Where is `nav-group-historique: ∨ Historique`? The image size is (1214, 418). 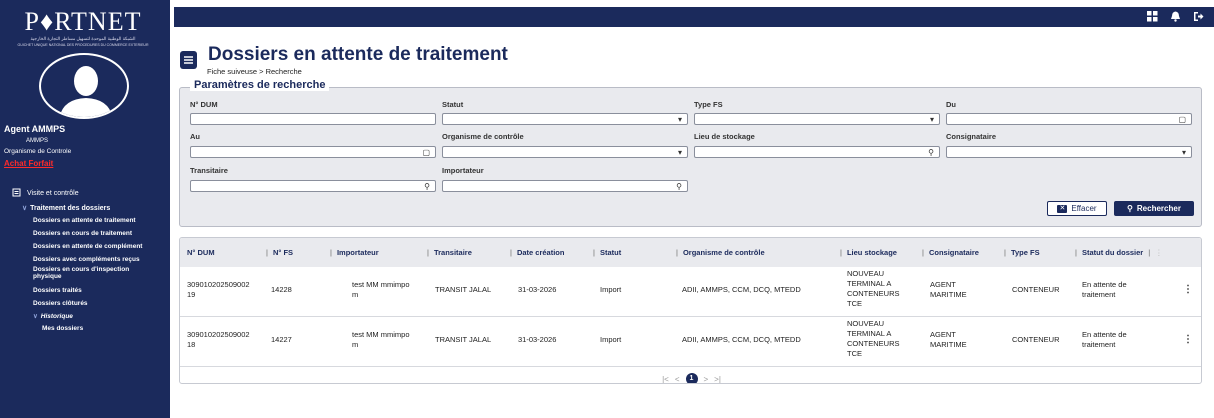 nav-group-historique: ∨ Historique is located at coordinates (99, 316).